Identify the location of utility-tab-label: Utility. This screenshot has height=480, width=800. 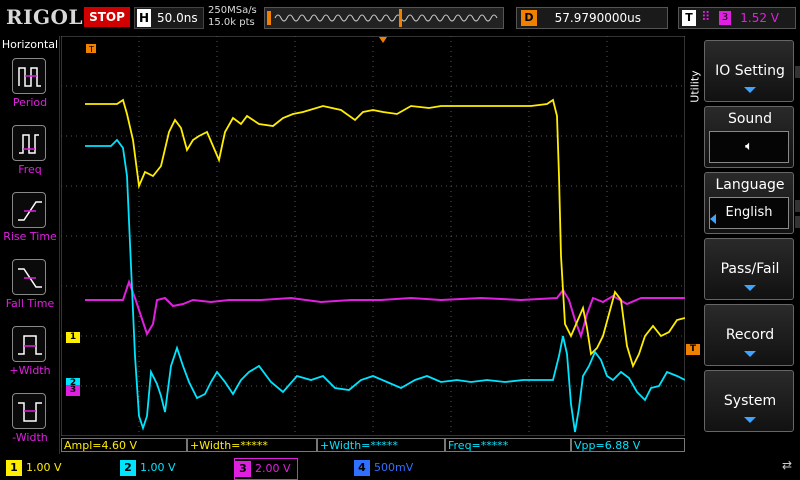
(695, 86).